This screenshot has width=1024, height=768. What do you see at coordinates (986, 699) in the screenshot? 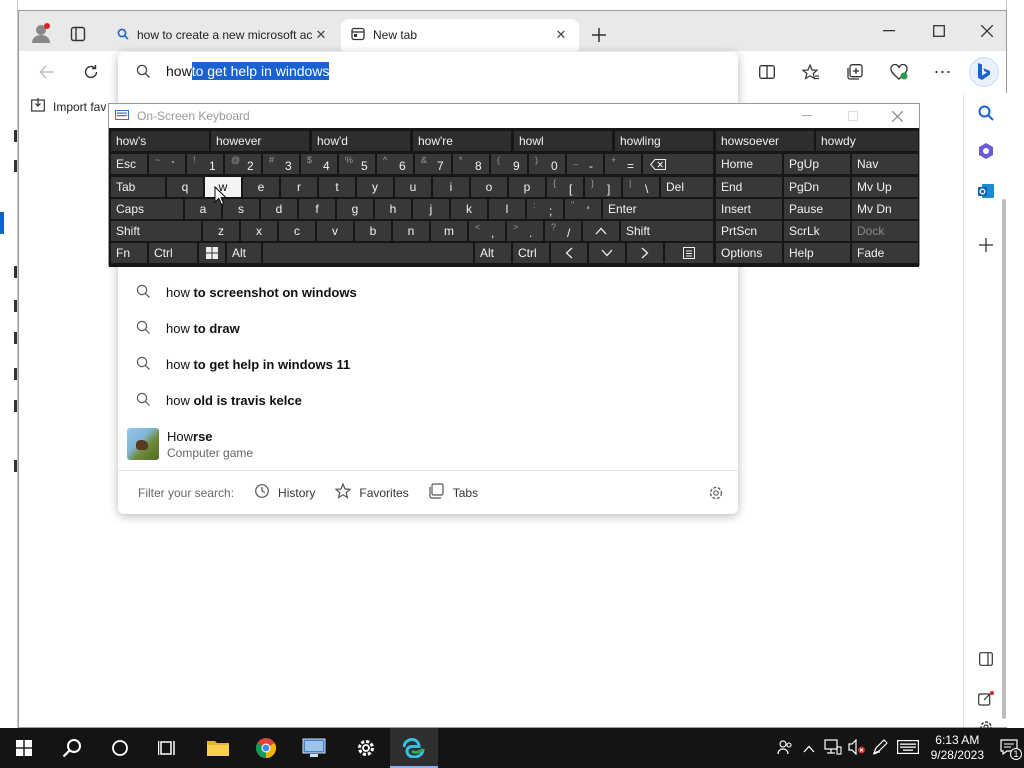
I see `external-link-icon` at bounding box center [986, 699].